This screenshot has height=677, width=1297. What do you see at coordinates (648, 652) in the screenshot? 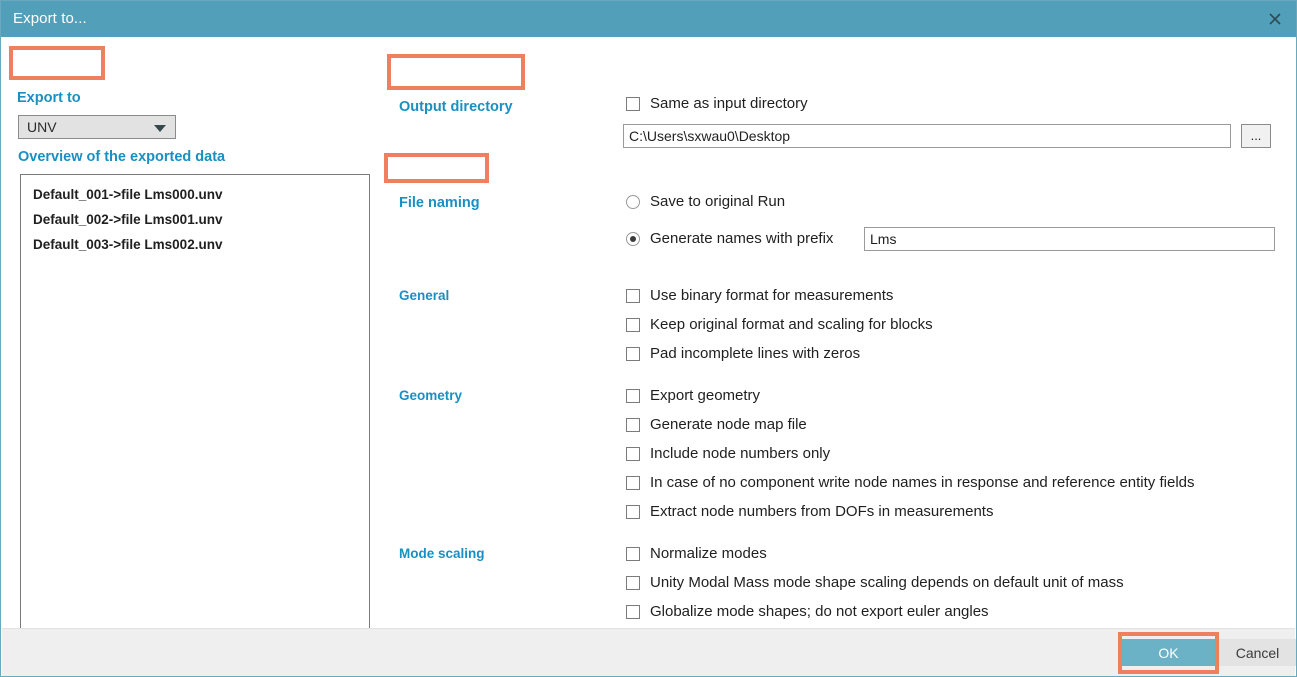
I see `dialog-footer` at bounding box center [648, 652].